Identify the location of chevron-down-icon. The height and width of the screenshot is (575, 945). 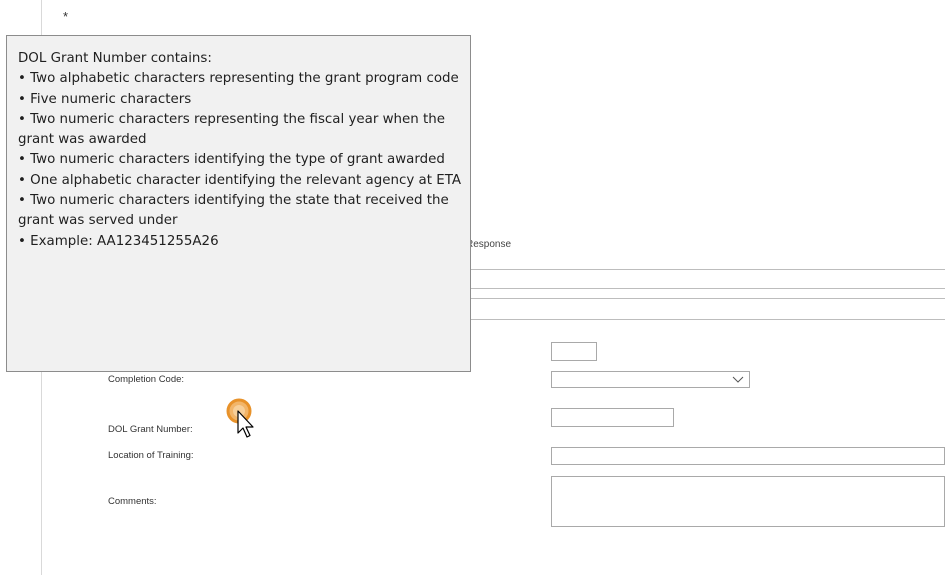
(738, 379).